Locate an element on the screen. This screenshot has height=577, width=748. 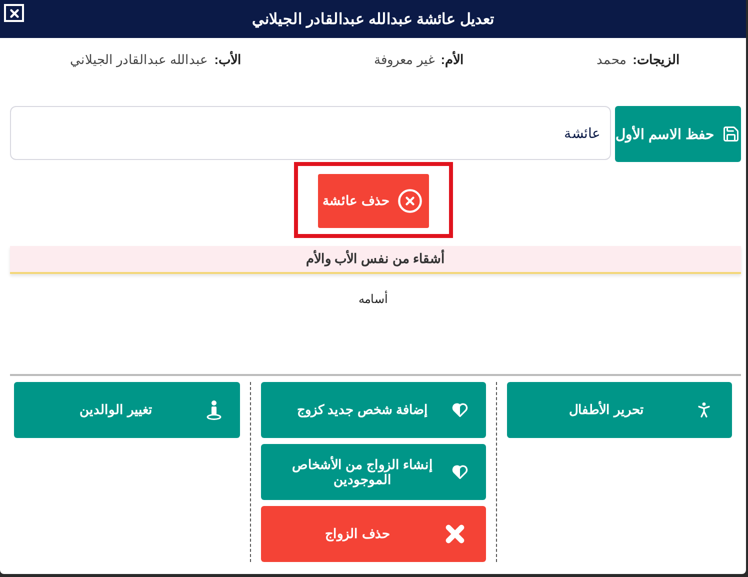
action-button: تغيير الوالدين is located at coordinates (127, 410).